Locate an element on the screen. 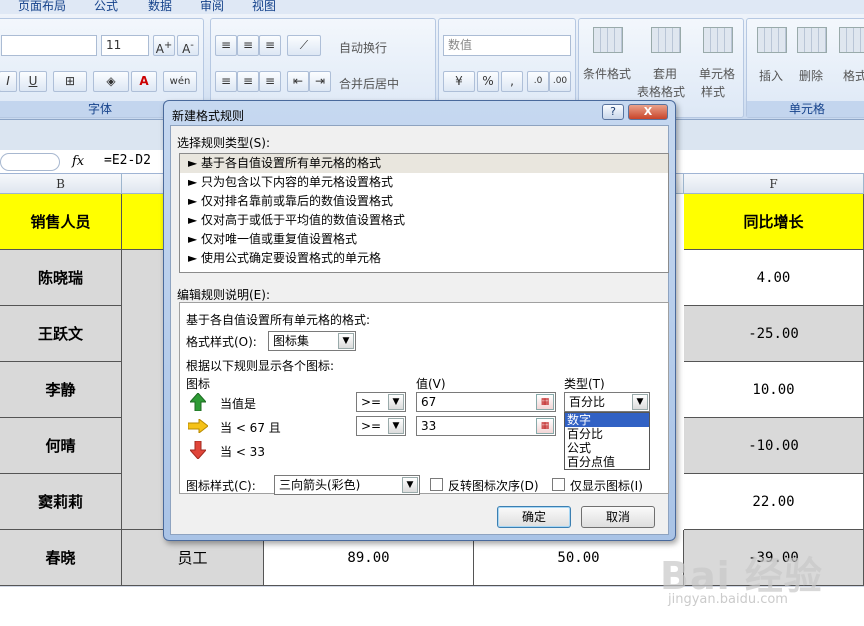  percent-button: % is located at coordinates (488, 81).